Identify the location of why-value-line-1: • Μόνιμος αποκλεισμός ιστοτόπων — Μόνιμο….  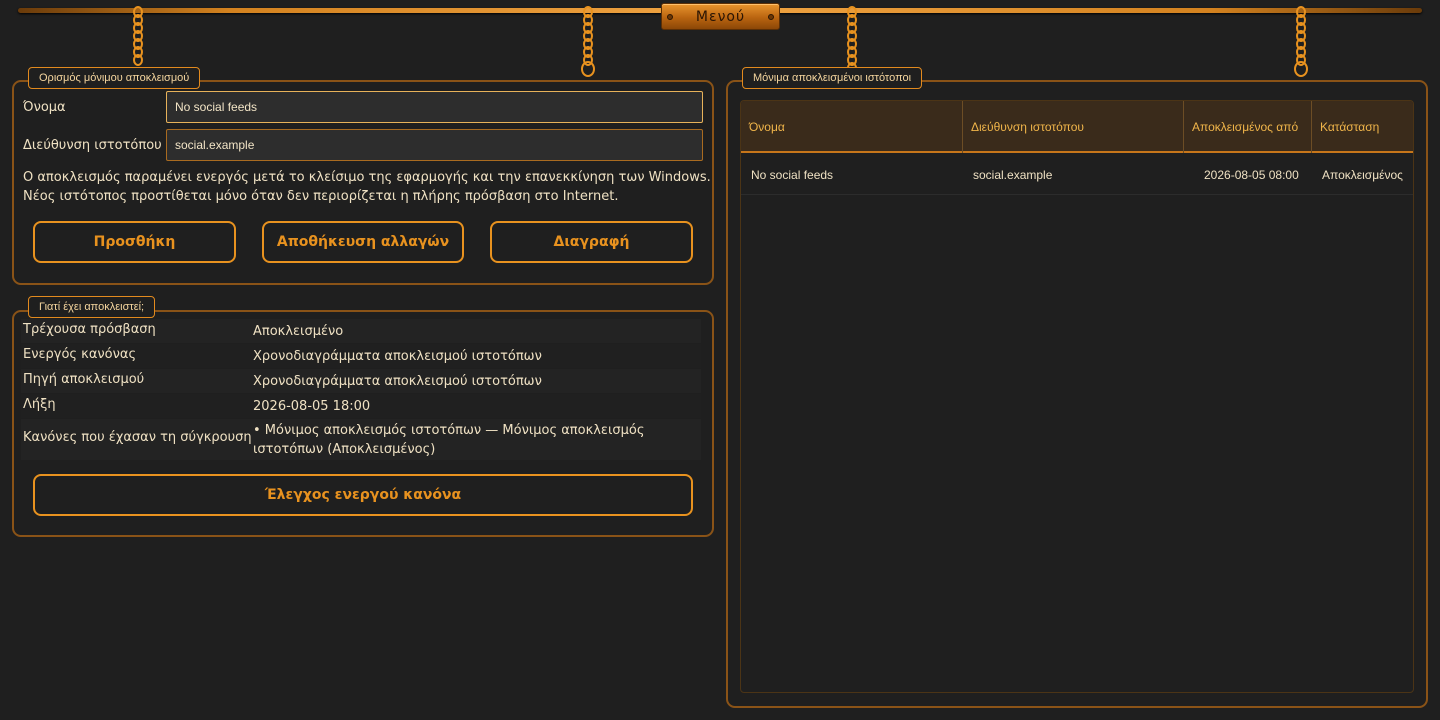
(449, 430).